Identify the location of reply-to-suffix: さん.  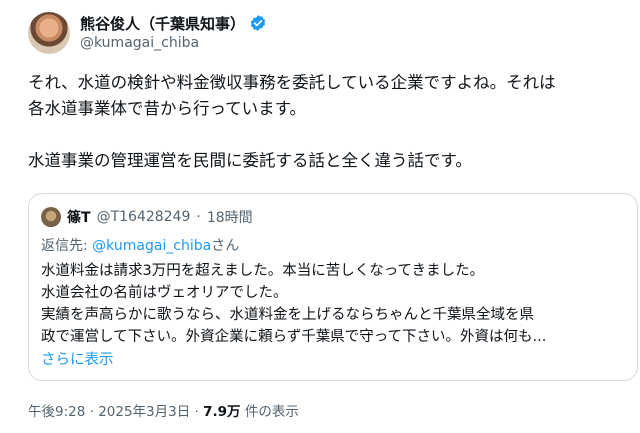
(225, 246).